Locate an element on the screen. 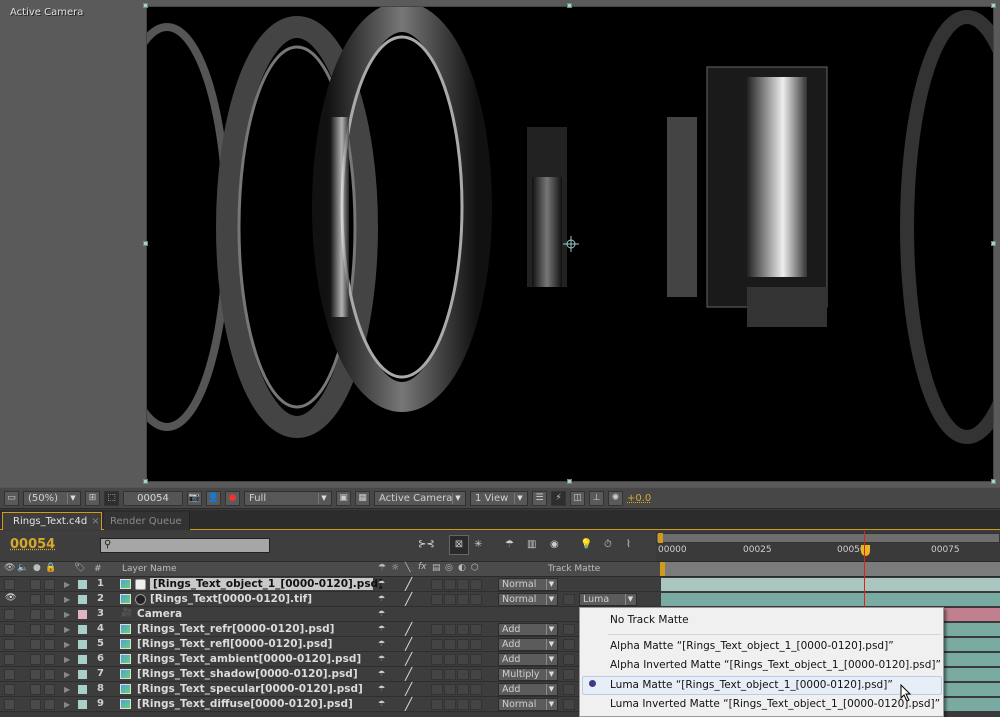 The image size is (1000, 717). brainstorm-icon: 💡 is located at coordinates (586, 544).